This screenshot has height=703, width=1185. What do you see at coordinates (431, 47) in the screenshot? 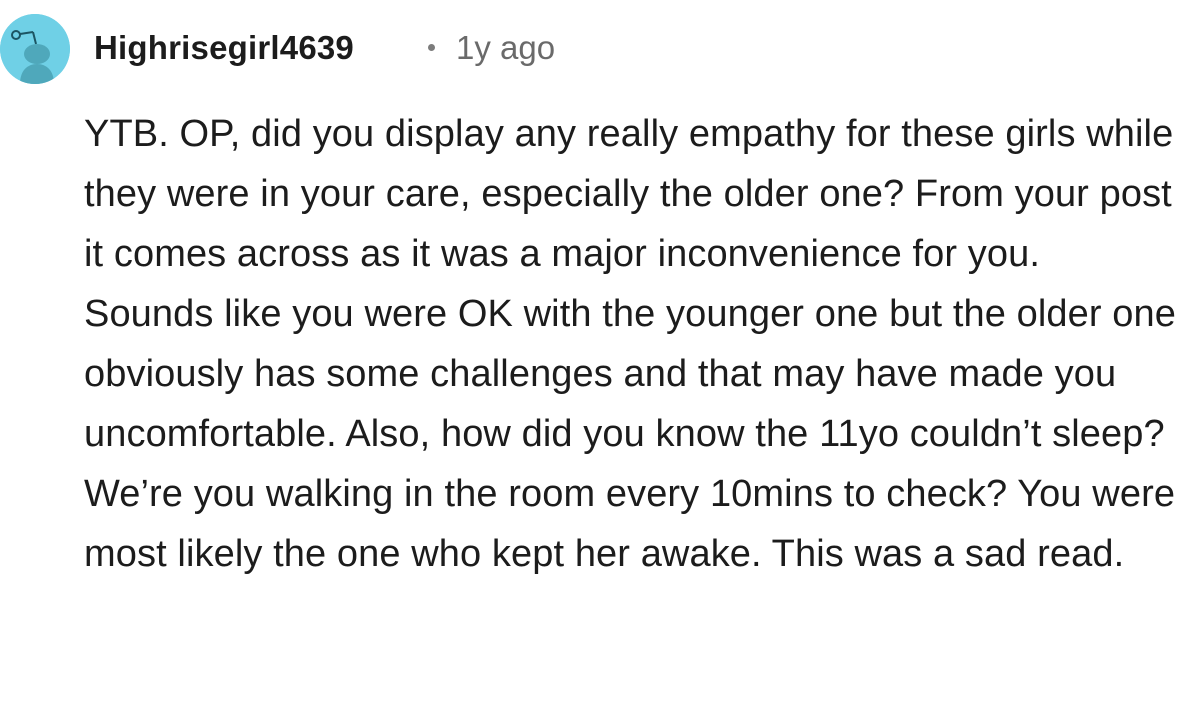
I see `separator-dot` at bounding box center [431, 47].